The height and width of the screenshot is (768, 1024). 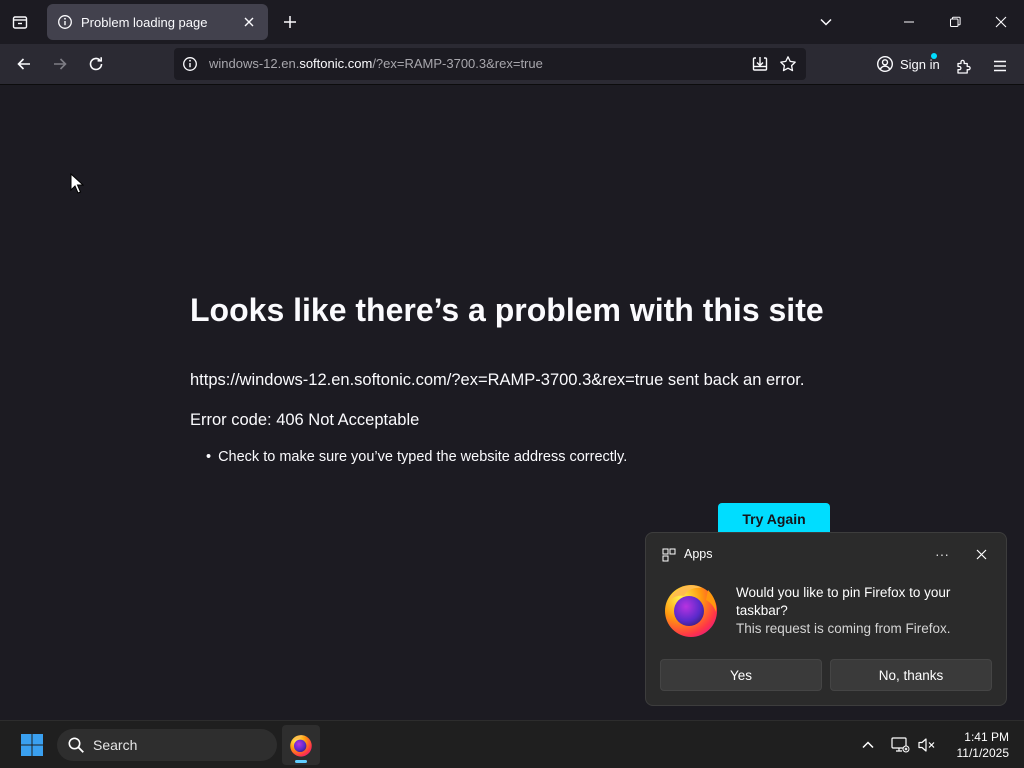 What do you see at coordinates (96, 64) in the screenshot?
I see `reload-icon` at bounding box center [96, 64].